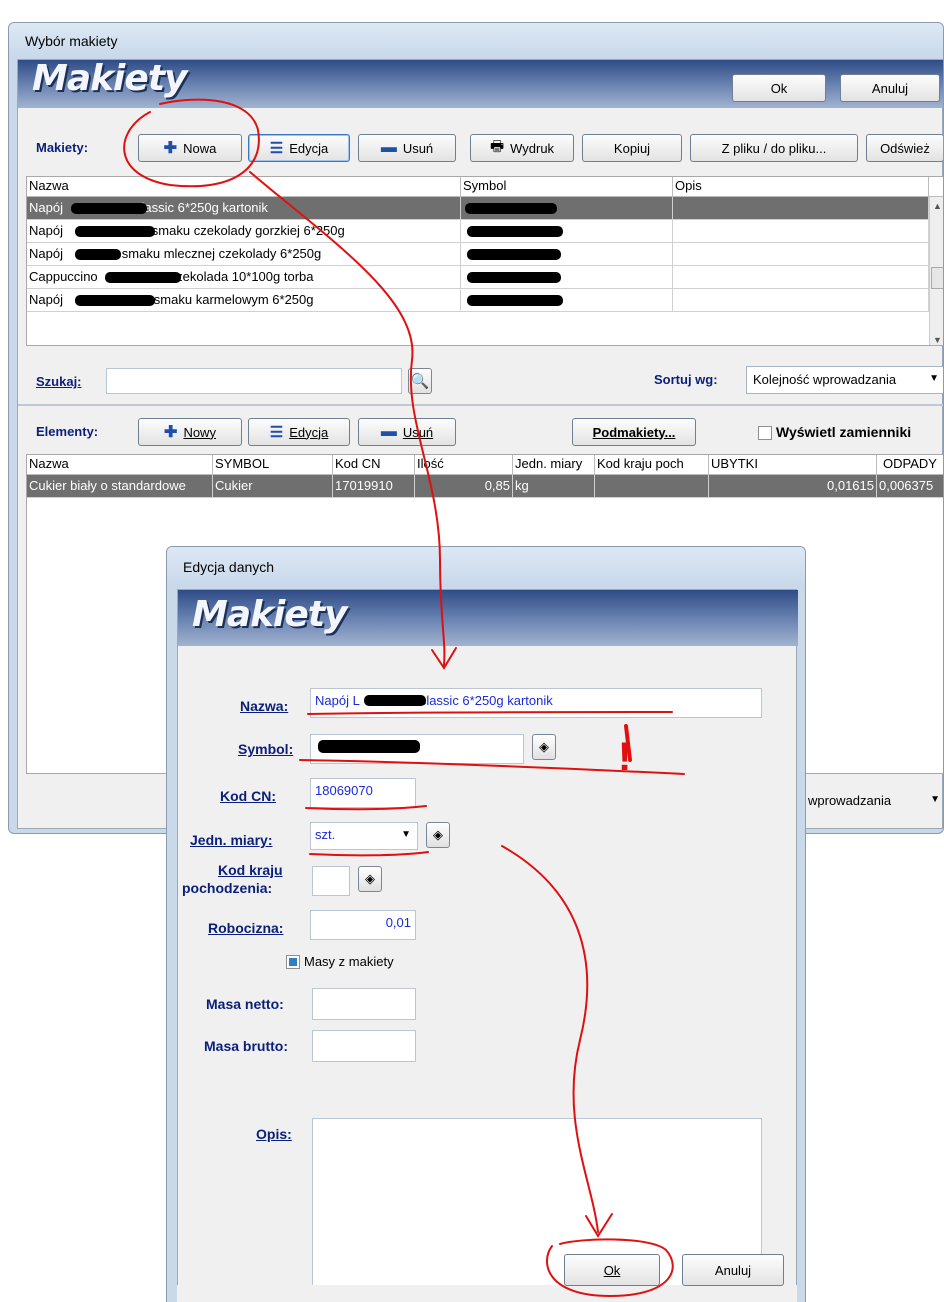 The height and width of the screenshot is (1302, 944). Describe the element at coordinates (201, 207) in the screenshot. I see `row-name-suffix: classic 6*250g kartonik` at that location.